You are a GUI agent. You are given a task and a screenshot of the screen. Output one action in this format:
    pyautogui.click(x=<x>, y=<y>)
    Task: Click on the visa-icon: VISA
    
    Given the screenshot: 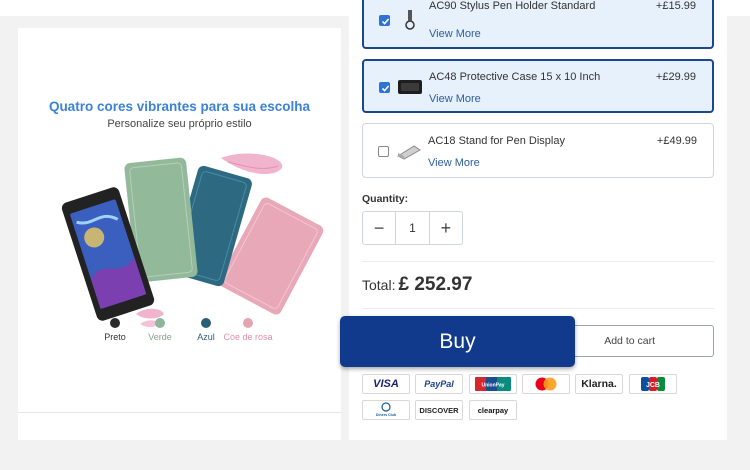 What is the action you would take?
    pyautogui.click(x=386, y=384)
    